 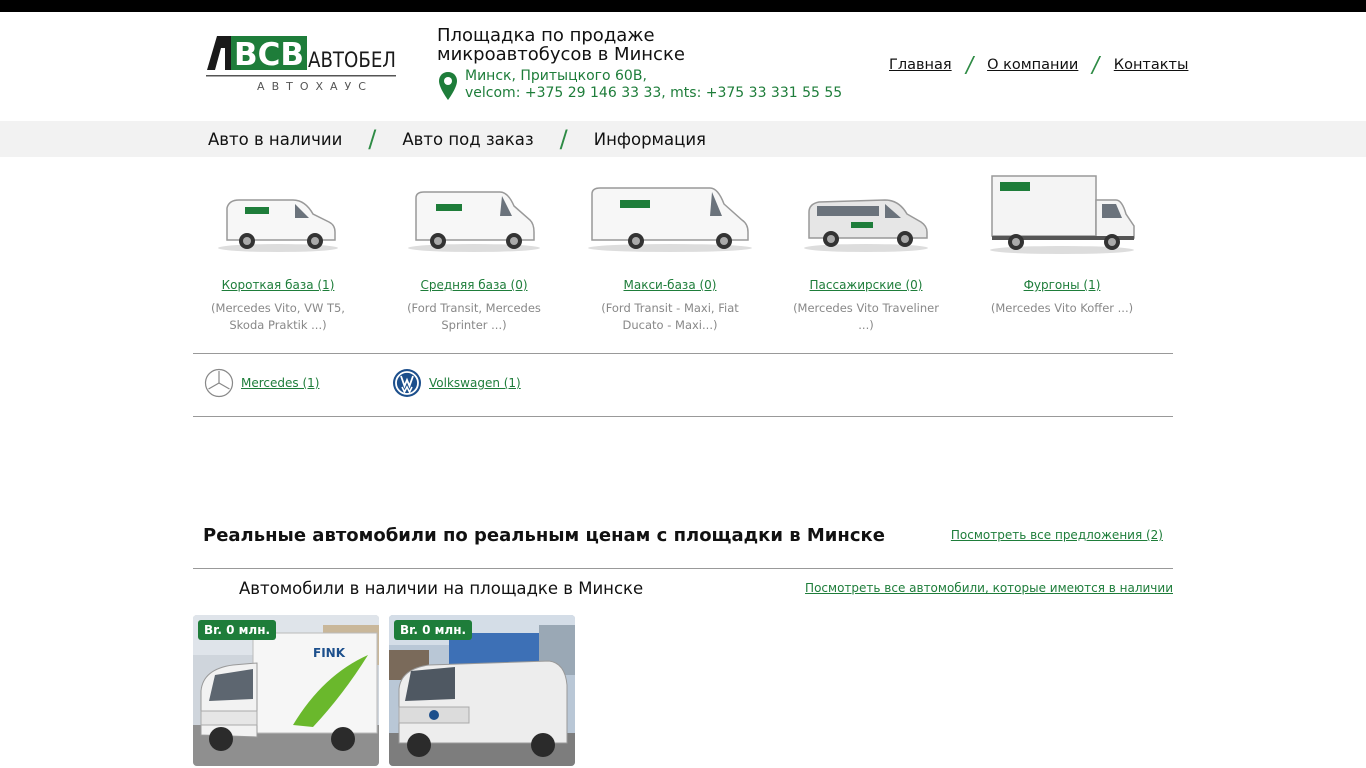 I want to click on svg-text: BCB, so click(x=269, y=55).